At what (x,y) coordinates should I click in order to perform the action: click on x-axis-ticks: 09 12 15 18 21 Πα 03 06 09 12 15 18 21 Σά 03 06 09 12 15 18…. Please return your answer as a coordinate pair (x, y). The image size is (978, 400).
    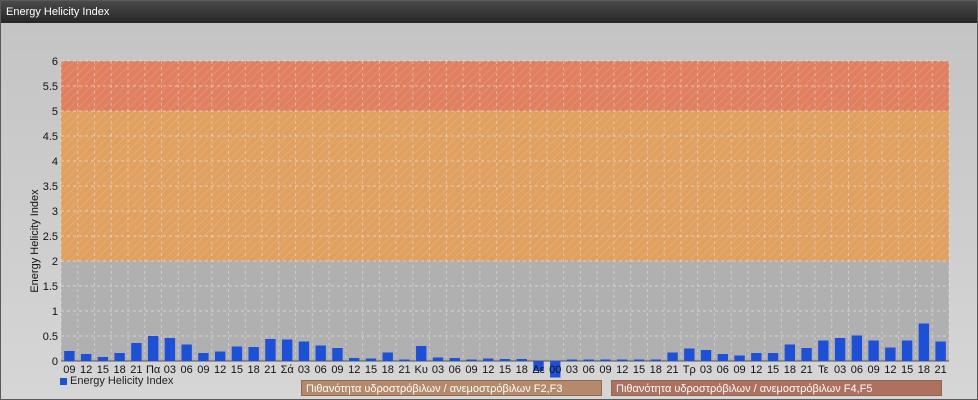
    Looking at the image, I should click on (504, 370).